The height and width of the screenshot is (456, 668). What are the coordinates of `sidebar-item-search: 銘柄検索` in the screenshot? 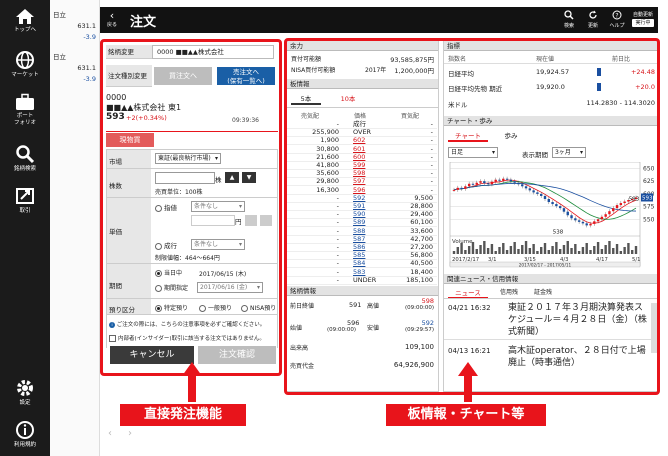 It's located at (25, 158).